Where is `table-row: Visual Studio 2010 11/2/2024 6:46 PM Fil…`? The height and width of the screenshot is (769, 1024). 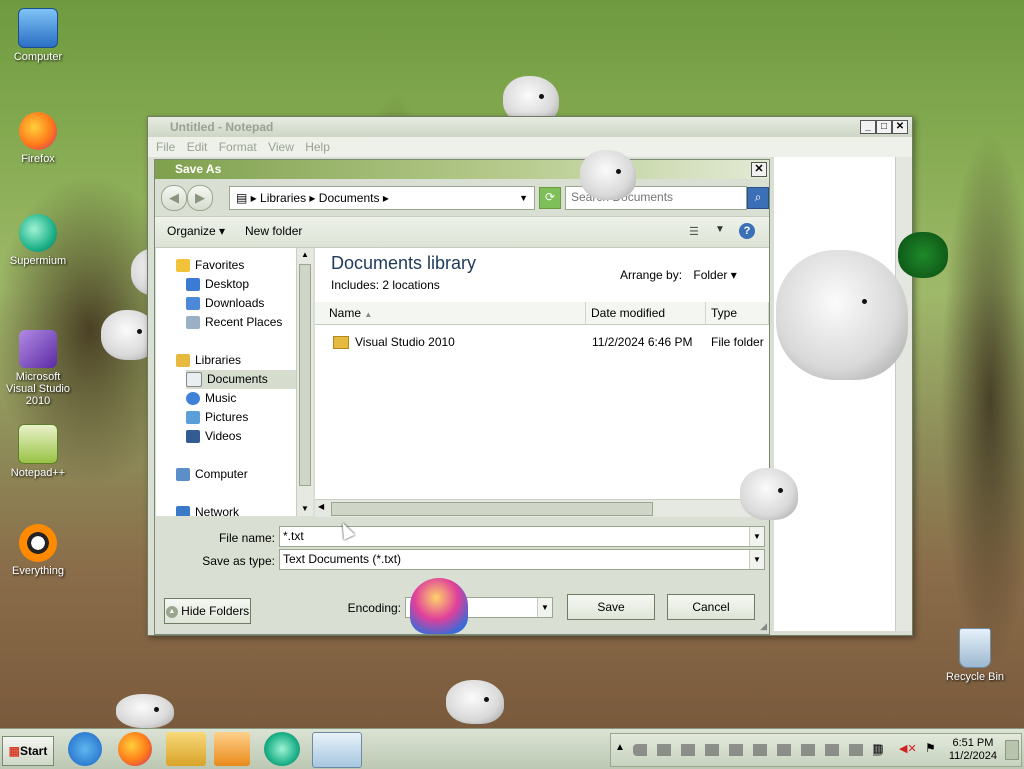
table-row: Visual Studio 2010 11/2/2024 6:46 PM Fil… is located at coordinates (542, 342).